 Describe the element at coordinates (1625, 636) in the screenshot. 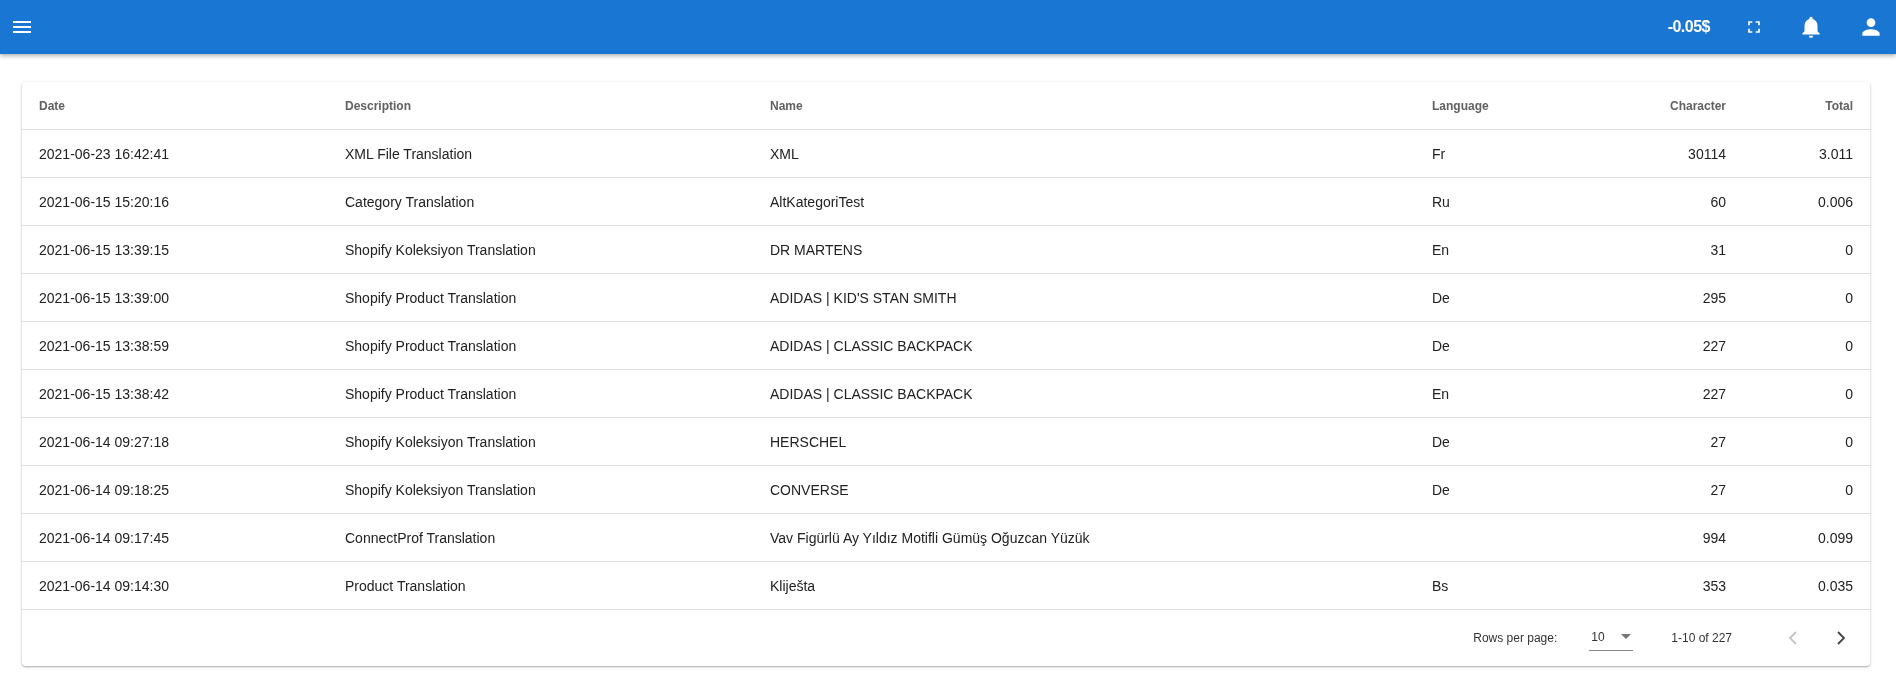

I see `dropdown-caret-icon` at that location.